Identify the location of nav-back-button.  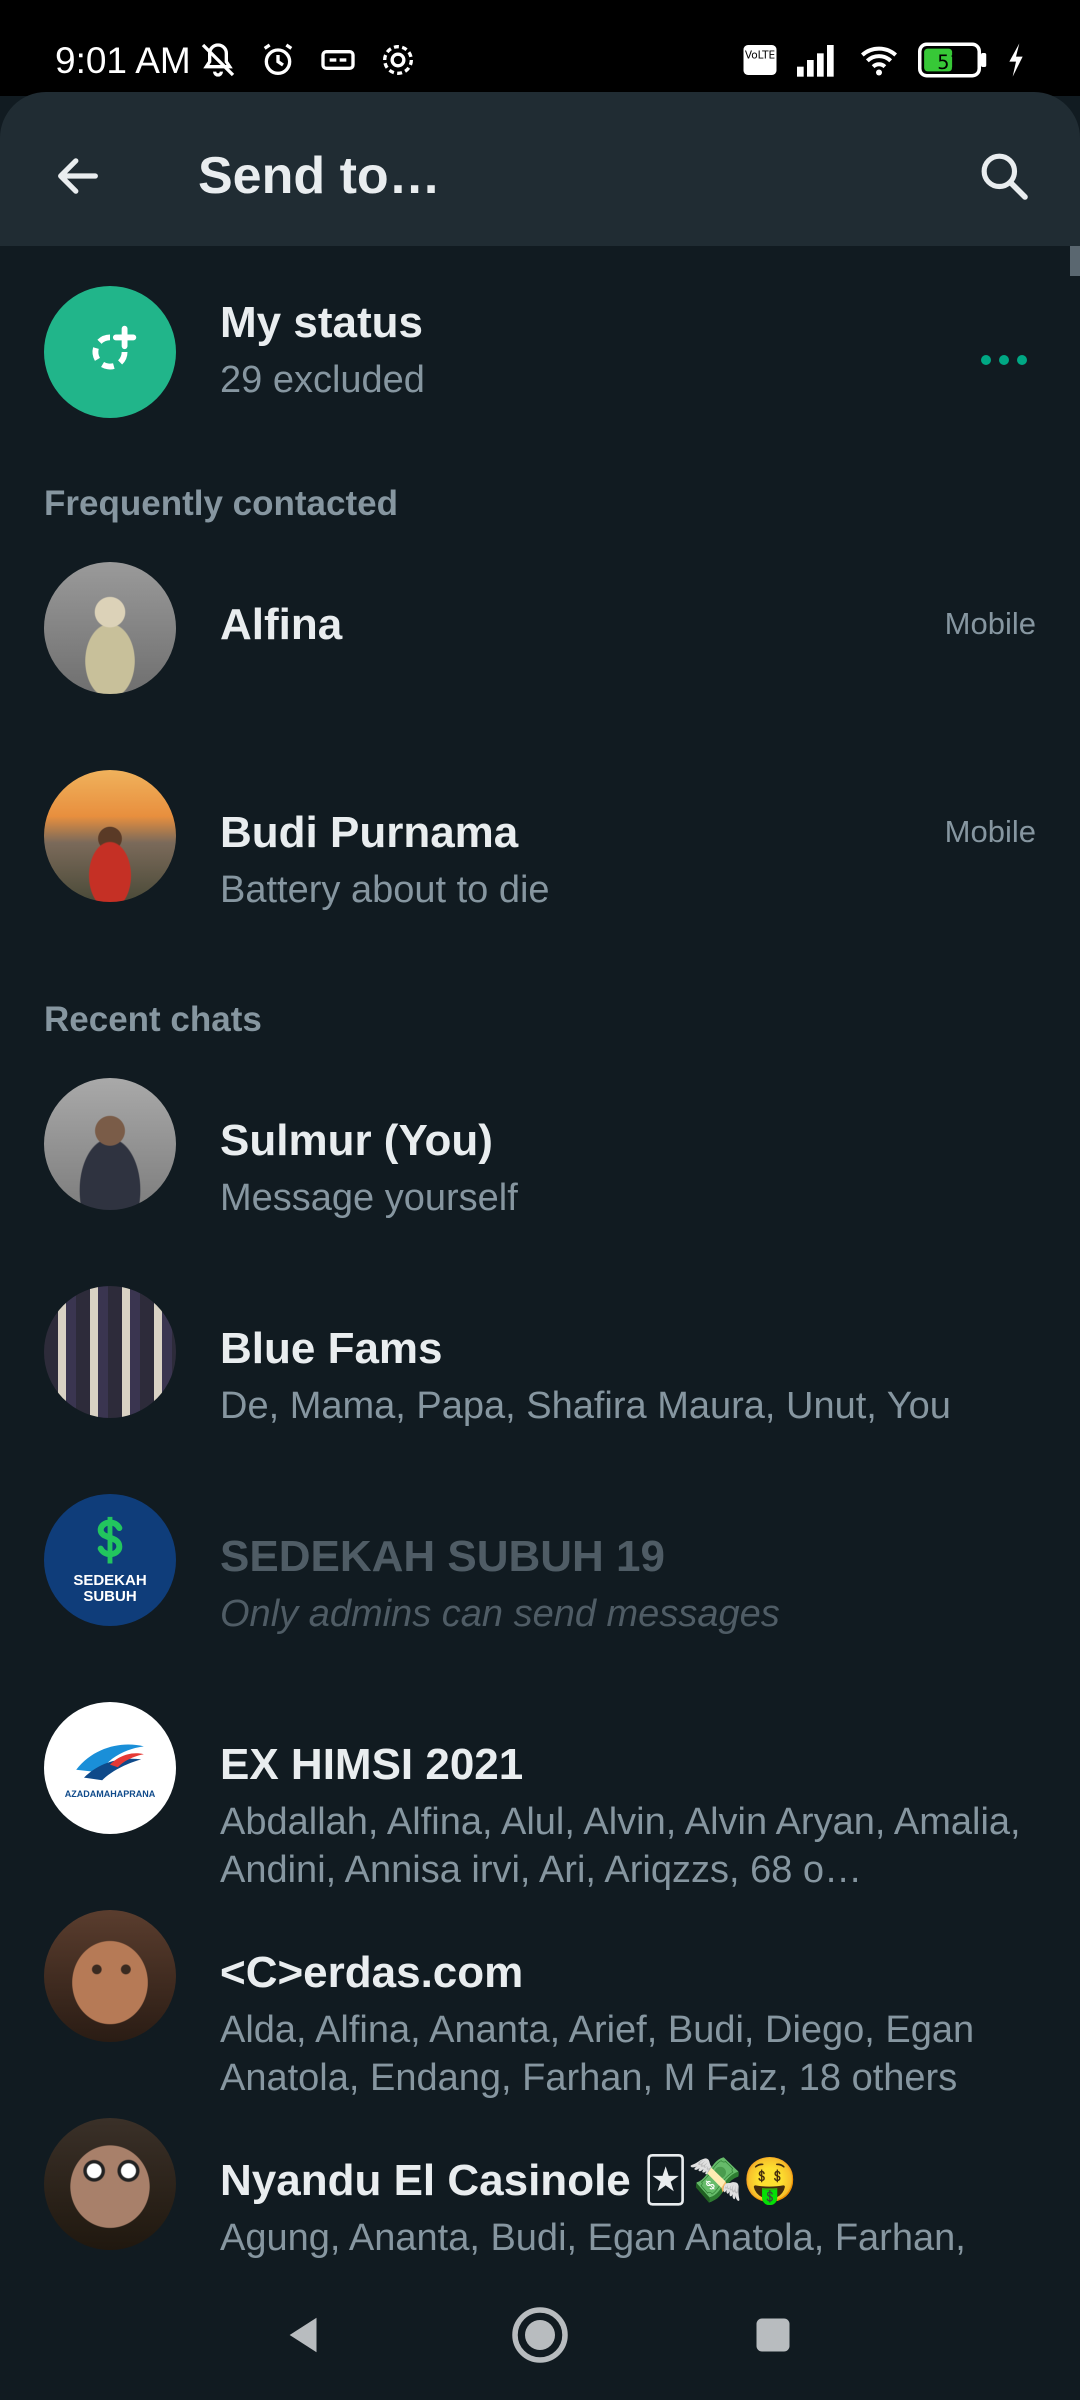
(305, 2335).